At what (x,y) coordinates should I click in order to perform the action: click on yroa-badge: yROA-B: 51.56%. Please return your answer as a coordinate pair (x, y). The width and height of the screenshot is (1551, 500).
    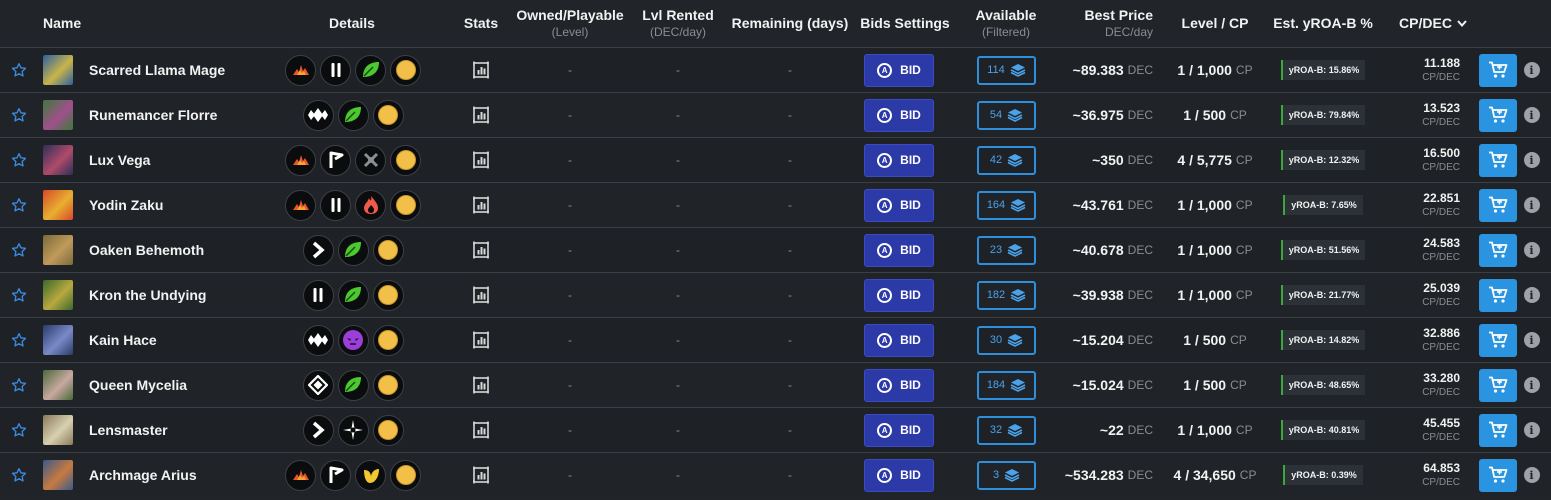
    Looking at the image, I should click on (1323, 250).